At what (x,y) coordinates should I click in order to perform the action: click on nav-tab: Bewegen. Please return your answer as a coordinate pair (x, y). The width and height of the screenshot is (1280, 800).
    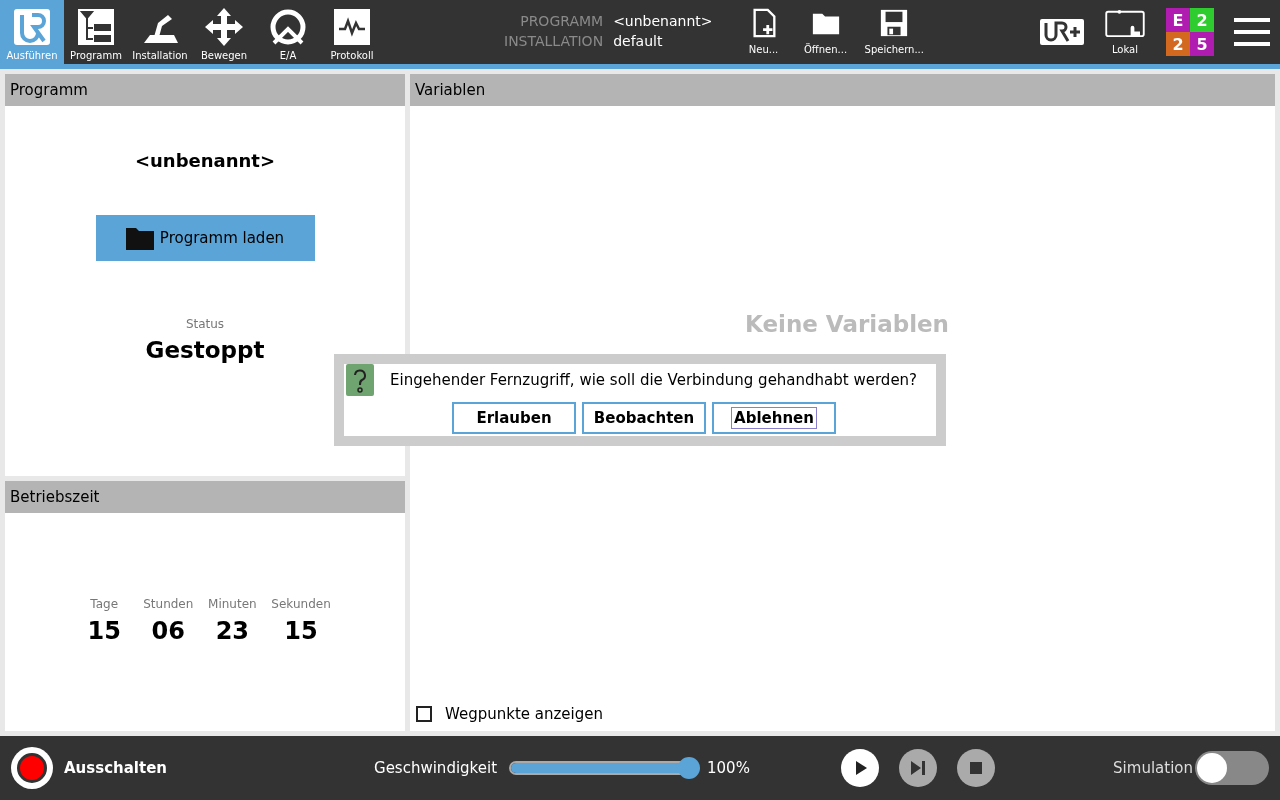
    Looking at the image, I should click on (224, 32).